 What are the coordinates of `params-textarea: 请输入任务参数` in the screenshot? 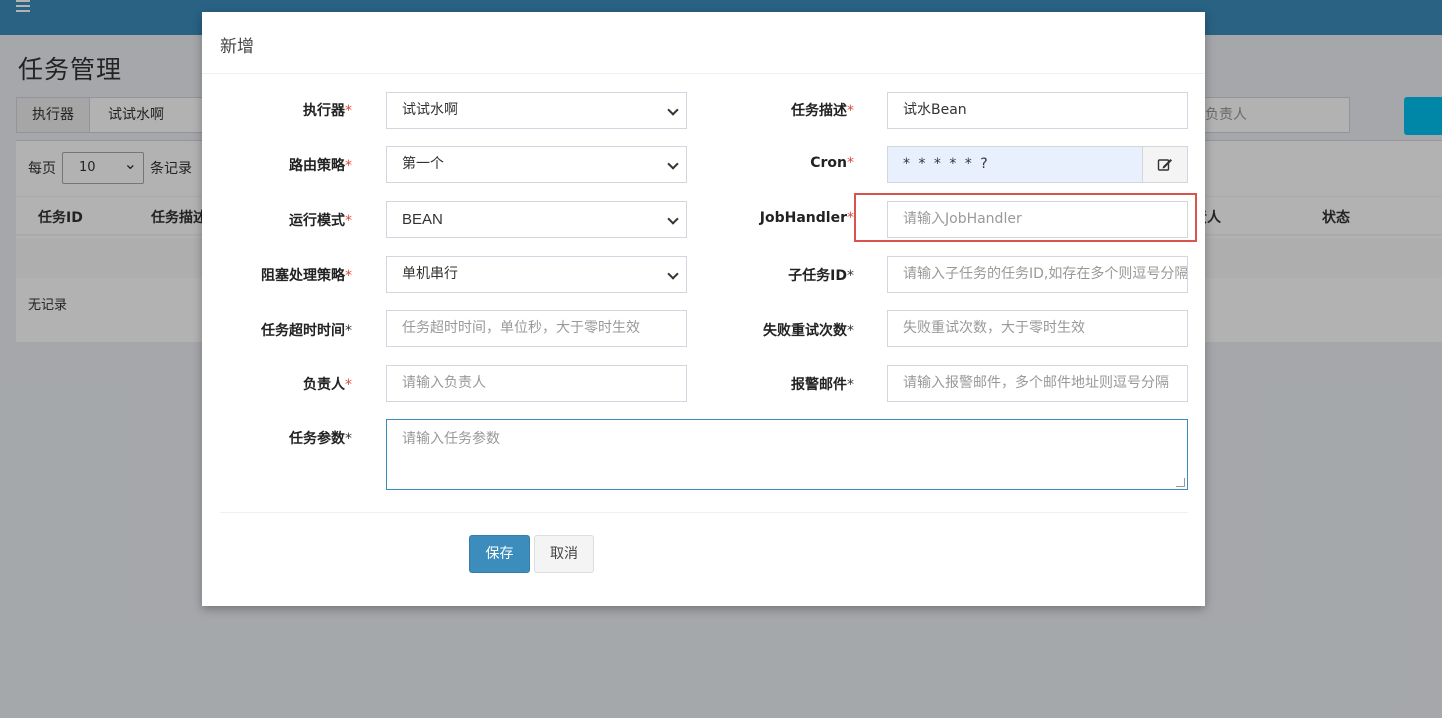 It's located at (787, 454).